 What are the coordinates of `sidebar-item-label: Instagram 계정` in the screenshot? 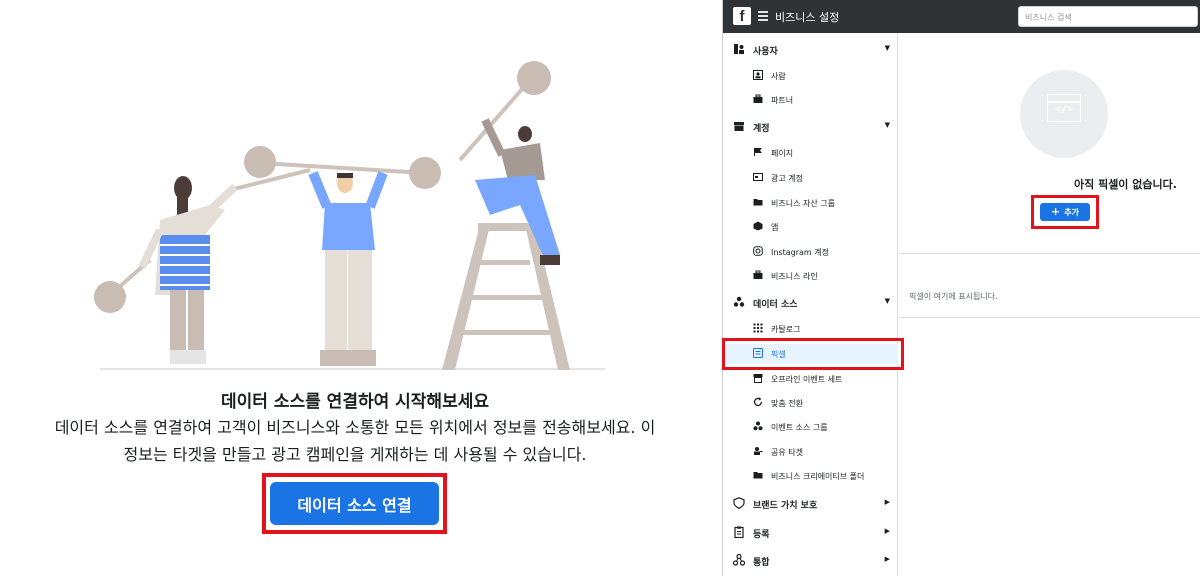 It's located at (800, 252).